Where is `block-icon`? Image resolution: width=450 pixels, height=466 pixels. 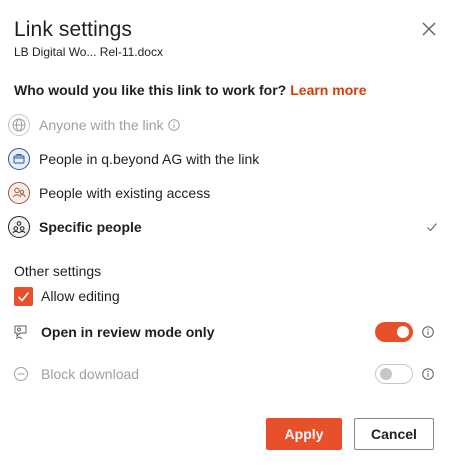
block-icon is located at coordinates (21, 374).